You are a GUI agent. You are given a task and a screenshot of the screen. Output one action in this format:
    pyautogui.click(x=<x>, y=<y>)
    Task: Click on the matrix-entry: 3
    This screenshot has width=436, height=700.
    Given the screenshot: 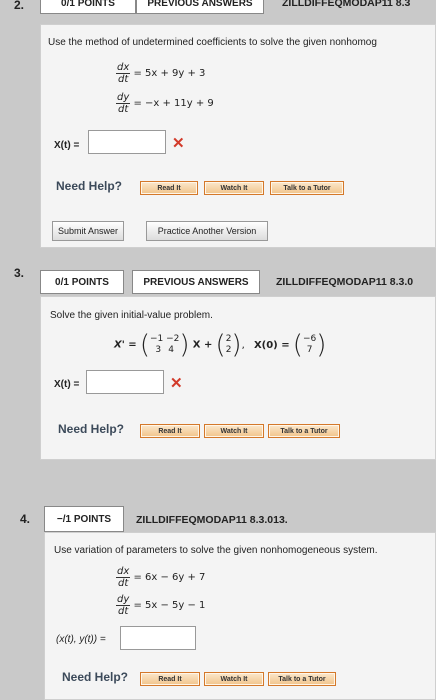 What is the action you would take?
    pyautogui.click(x=158, y=350)
    